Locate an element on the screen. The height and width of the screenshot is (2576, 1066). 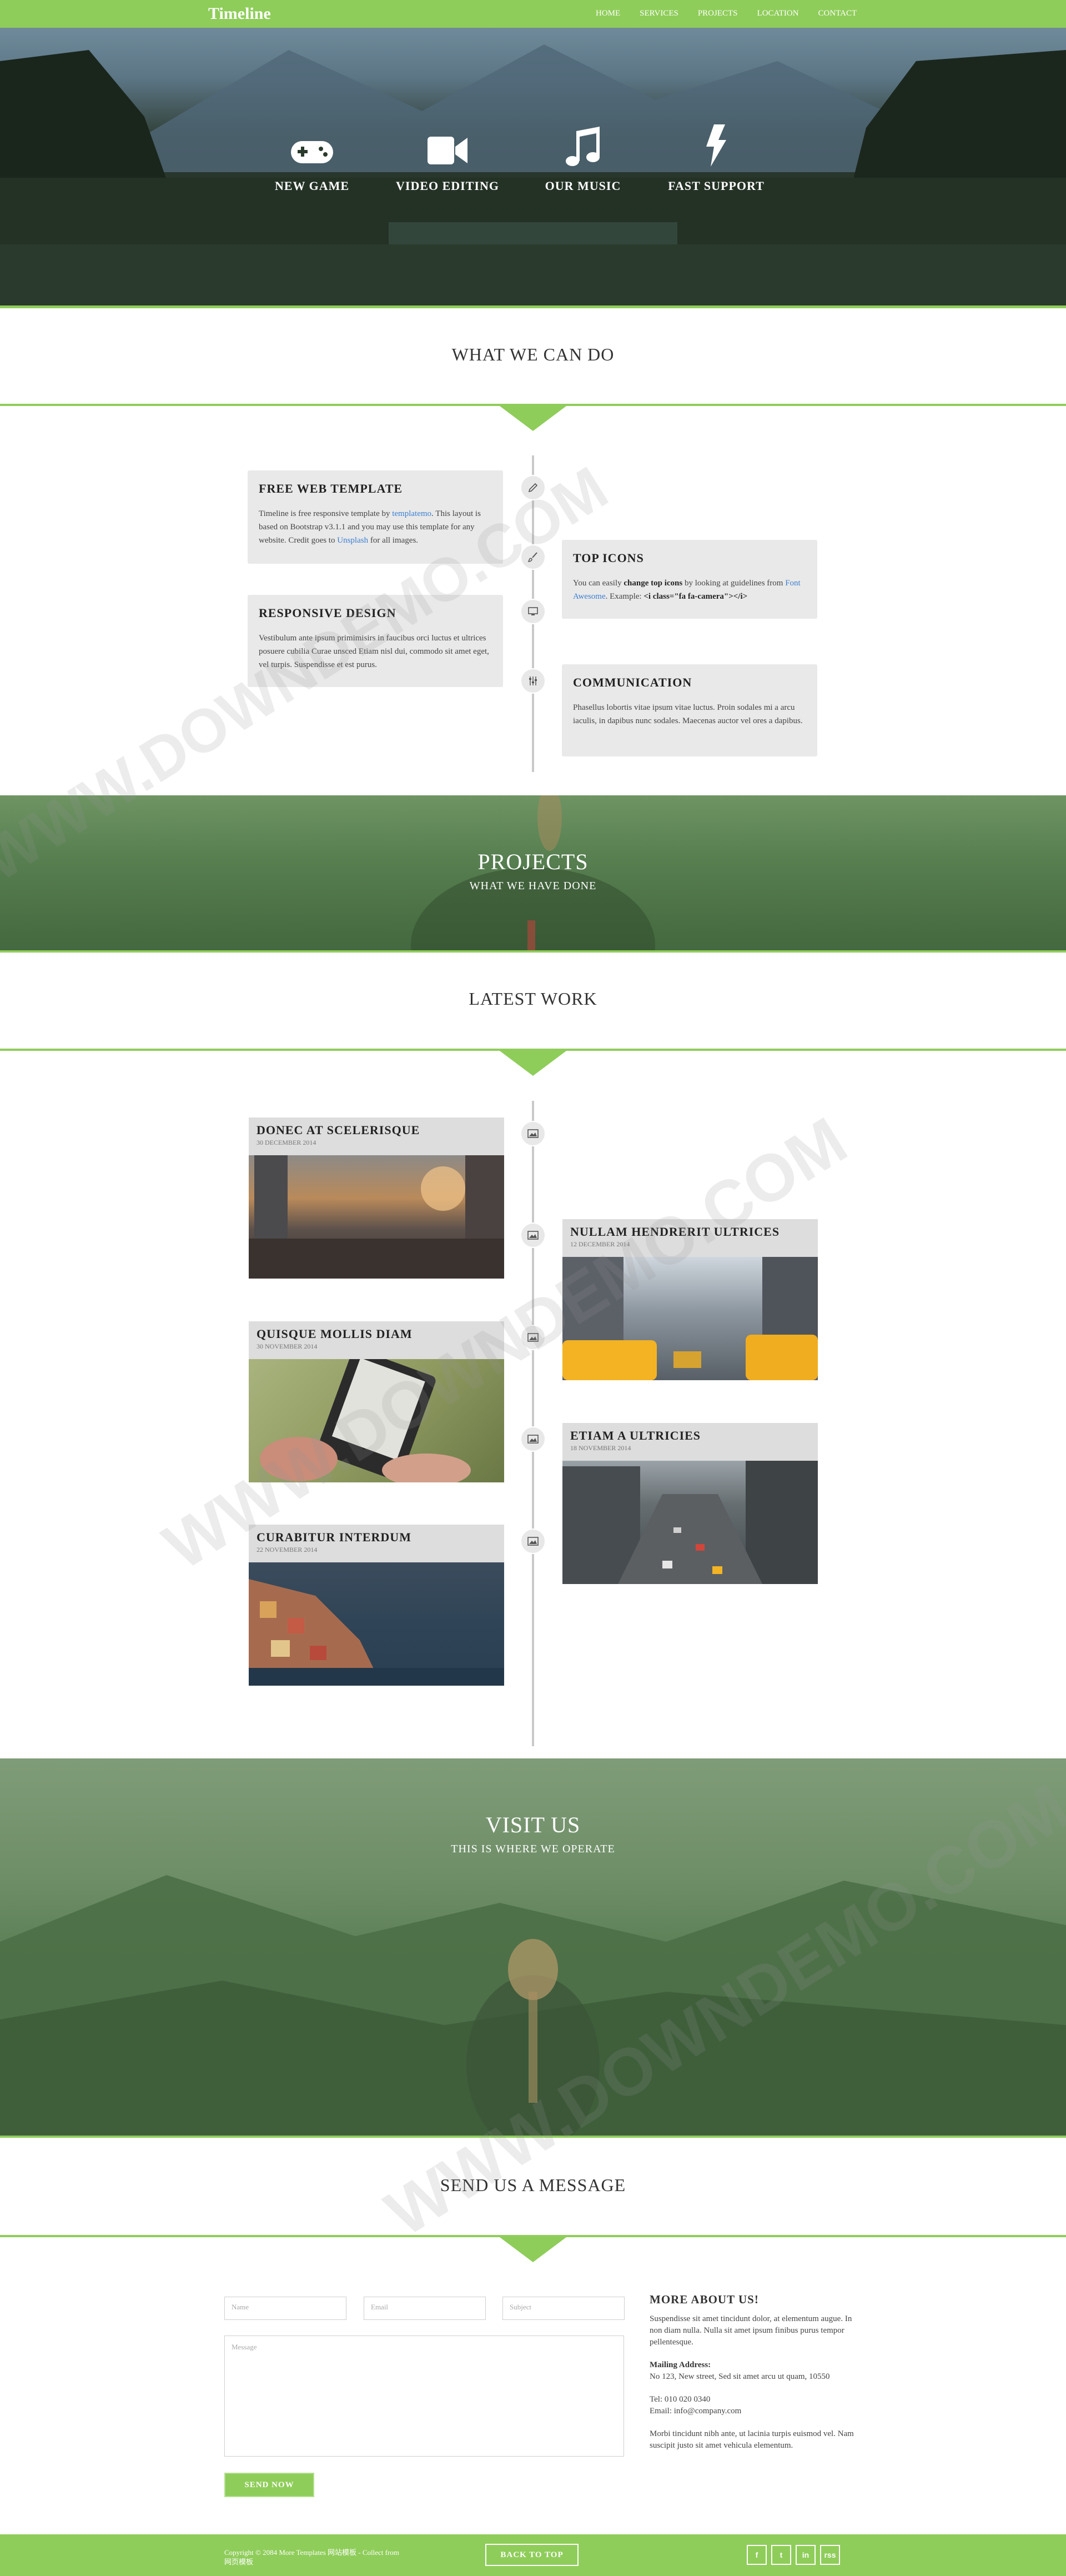
feature-our-music: OUR MUSIC is located at coordinates (583, 157).